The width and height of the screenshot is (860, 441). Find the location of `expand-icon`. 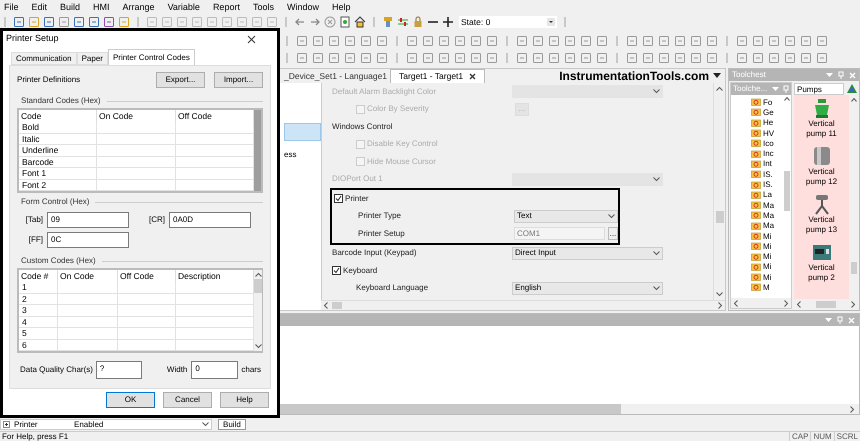

expand-icon is located at coordinates (6, 424).